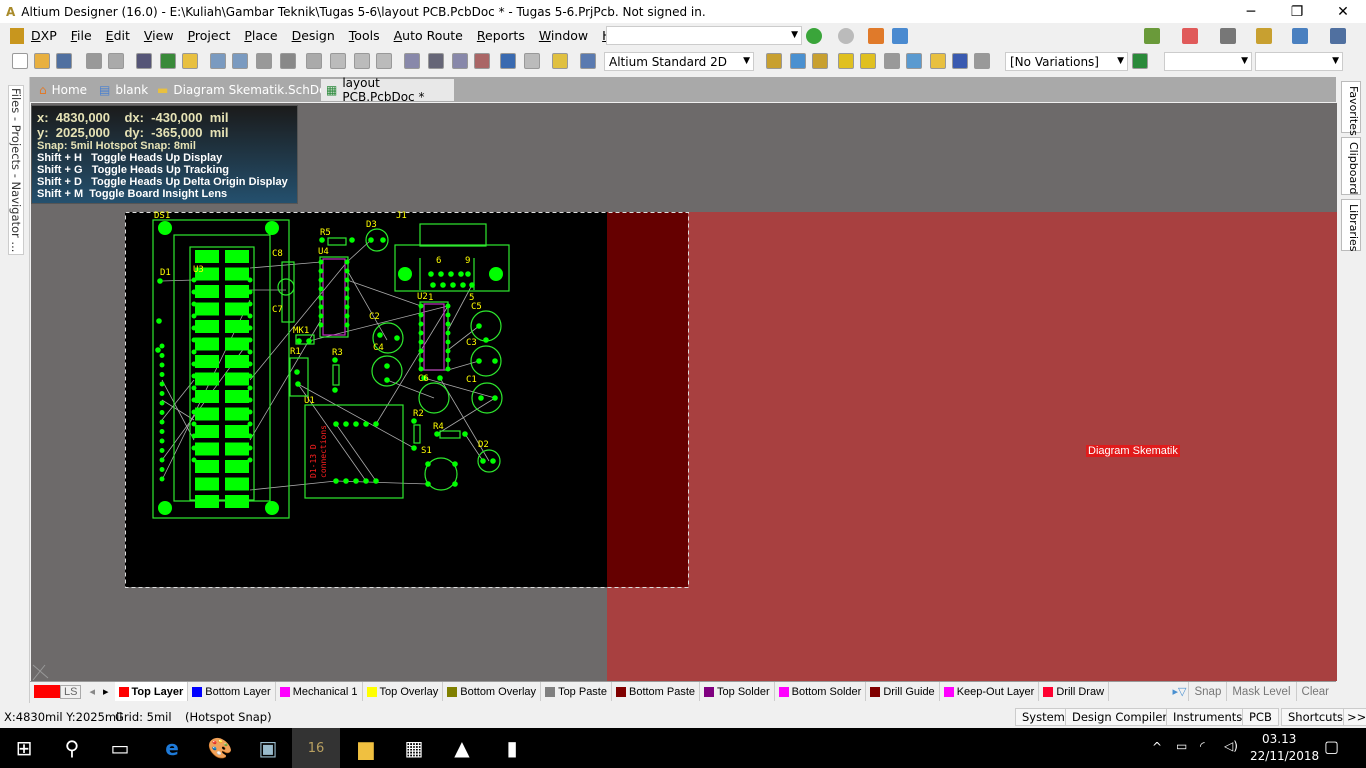 This screenshot has width=1366, height=768. I want to click on tab-home: ⌂ Home, so click(63, 90).